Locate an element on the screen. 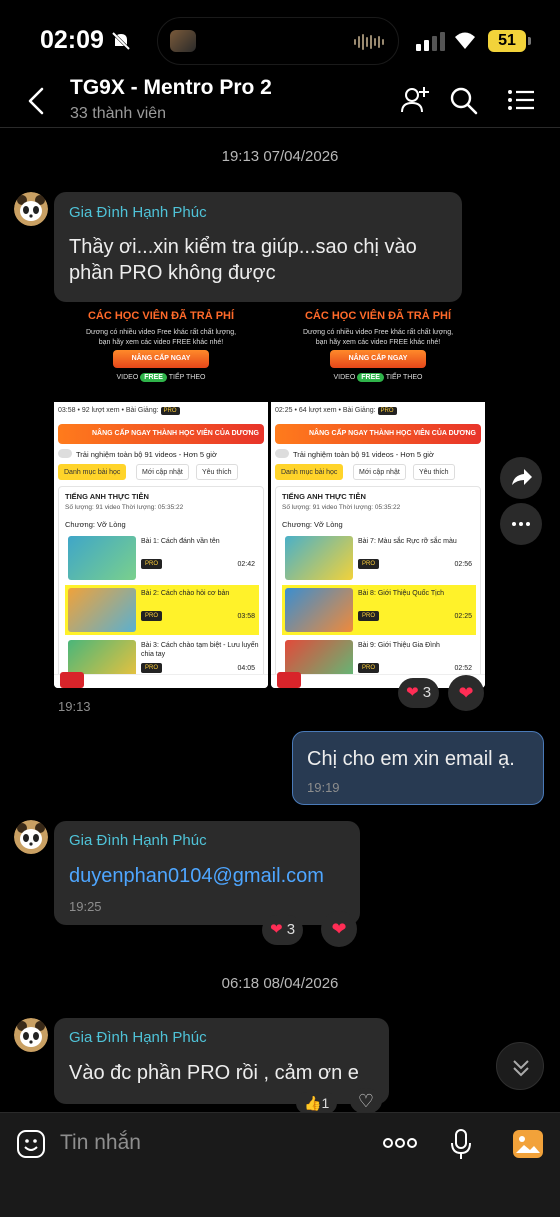 Image resolution: width=560 pixels, height=1217 pixels. heart-outline-icon: ♡ is located at coordinates (366, 1101).